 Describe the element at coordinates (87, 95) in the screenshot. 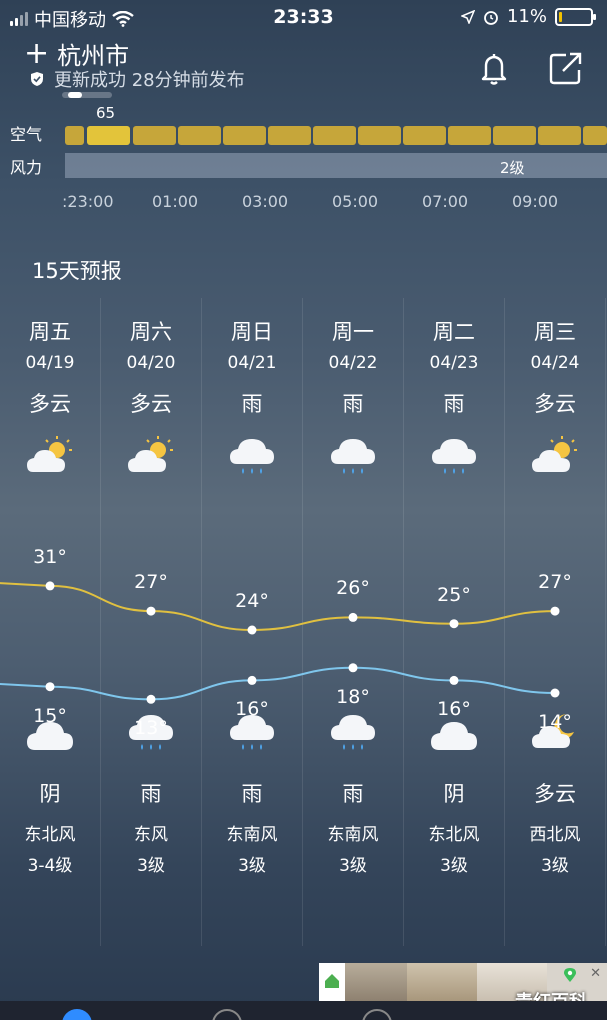

I see `page-indicator` at that location.